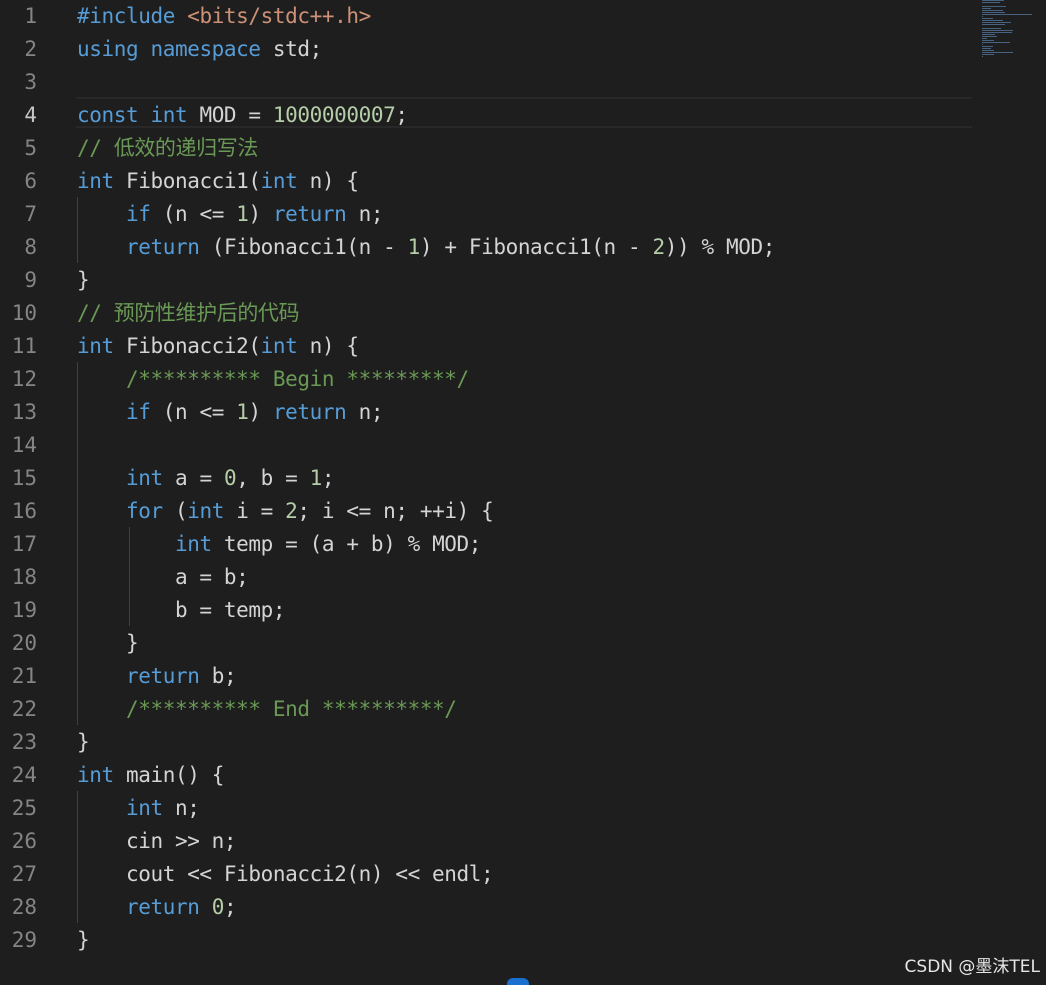 The width and height of the screenshot is (1046, 985). What do you see at coordinates (187, 346) in the screenshot?
I see `code-token: Fibonacci2` at bounding box center [187, 346].